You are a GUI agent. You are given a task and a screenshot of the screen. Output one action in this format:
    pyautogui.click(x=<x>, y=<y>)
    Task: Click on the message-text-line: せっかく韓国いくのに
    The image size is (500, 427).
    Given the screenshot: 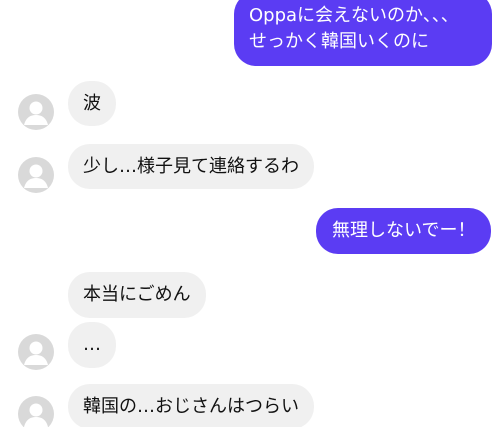 What is the action you would take?
    pyautogui.click(x=339, y=41)
    